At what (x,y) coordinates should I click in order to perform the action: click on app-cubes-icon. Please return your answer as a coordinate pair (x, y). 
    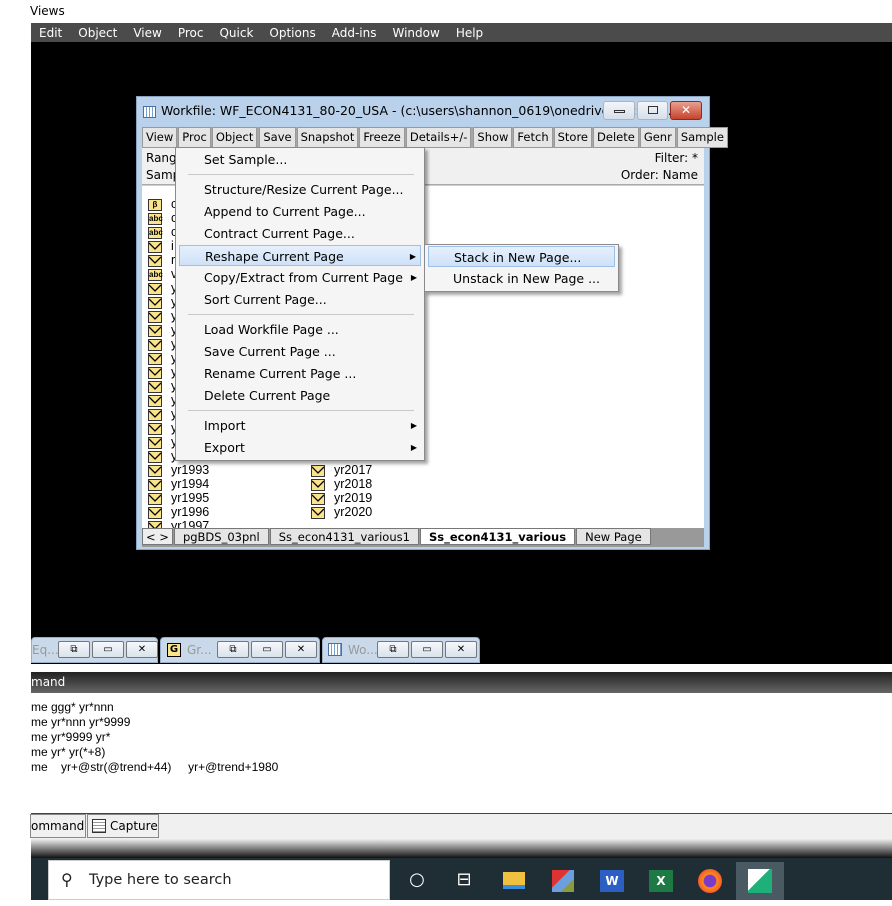
    Looking at the image, I should click on (563, 881).